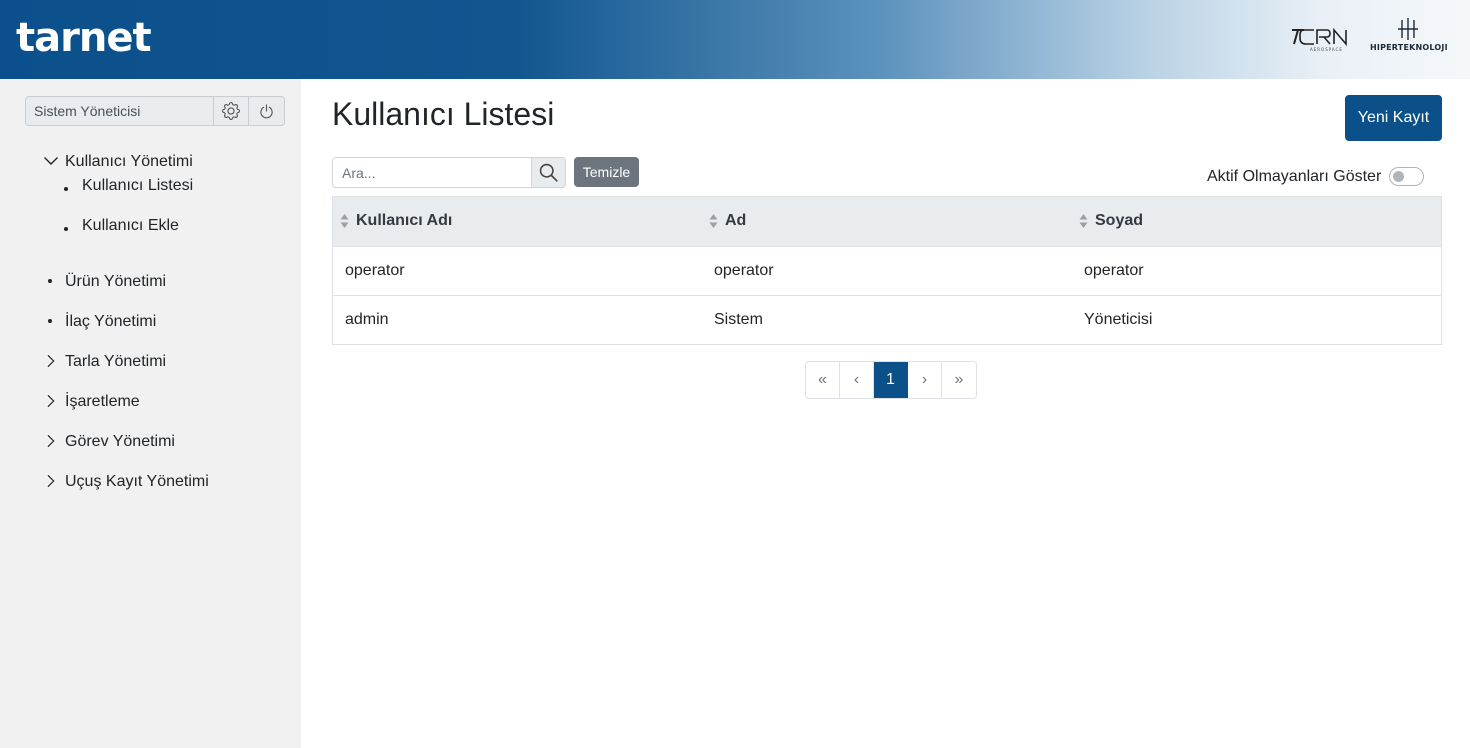 The height and width of the screenshot is (748, 1470). Describe the element at coordinates (120, 111) in the screenshot. I see `current-user-name: Sistem Yöneticisi` at that location.